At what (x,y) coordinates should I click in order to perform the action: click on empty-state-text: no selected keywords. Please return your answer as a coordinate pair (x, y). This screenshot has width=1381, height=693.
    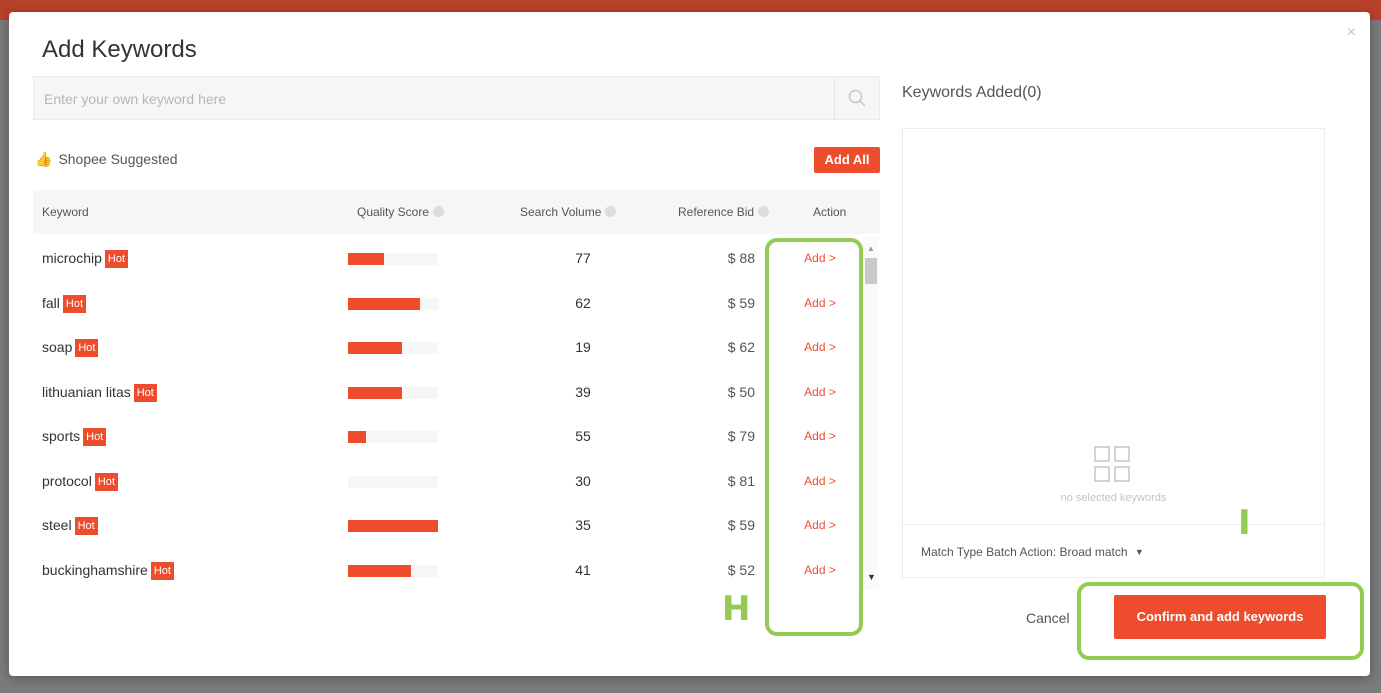
    Looking at the image, I should click on (1113, 498).